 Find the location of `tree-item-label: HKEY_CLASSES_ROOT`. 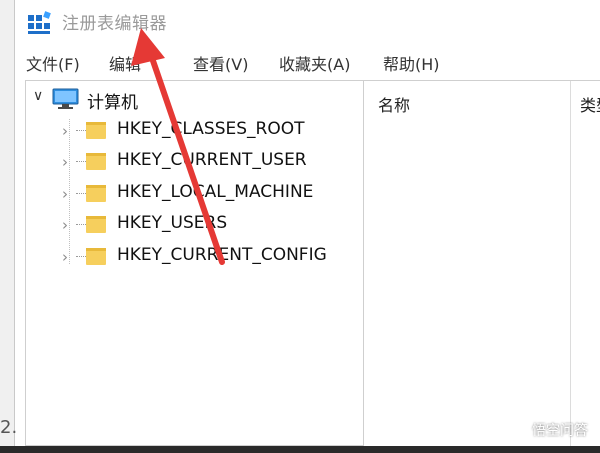

tree-item-label: HKEY_CLASSES_ROOT is located at coordinates (211, 129).